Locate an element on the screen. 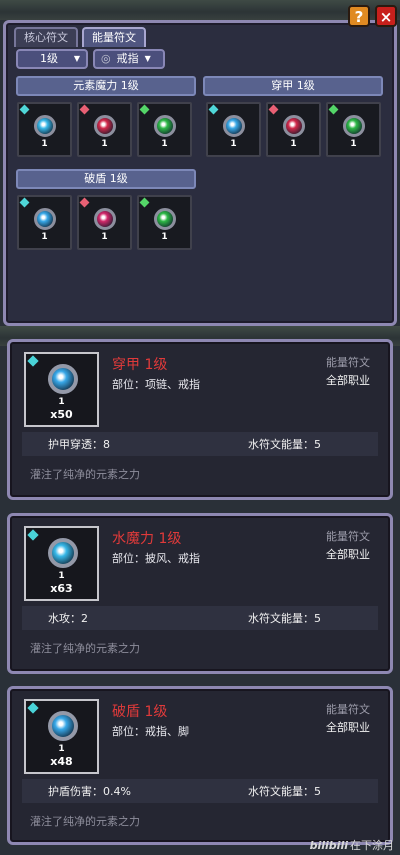  rune-count: x50 is located at coordinates (61, 414).